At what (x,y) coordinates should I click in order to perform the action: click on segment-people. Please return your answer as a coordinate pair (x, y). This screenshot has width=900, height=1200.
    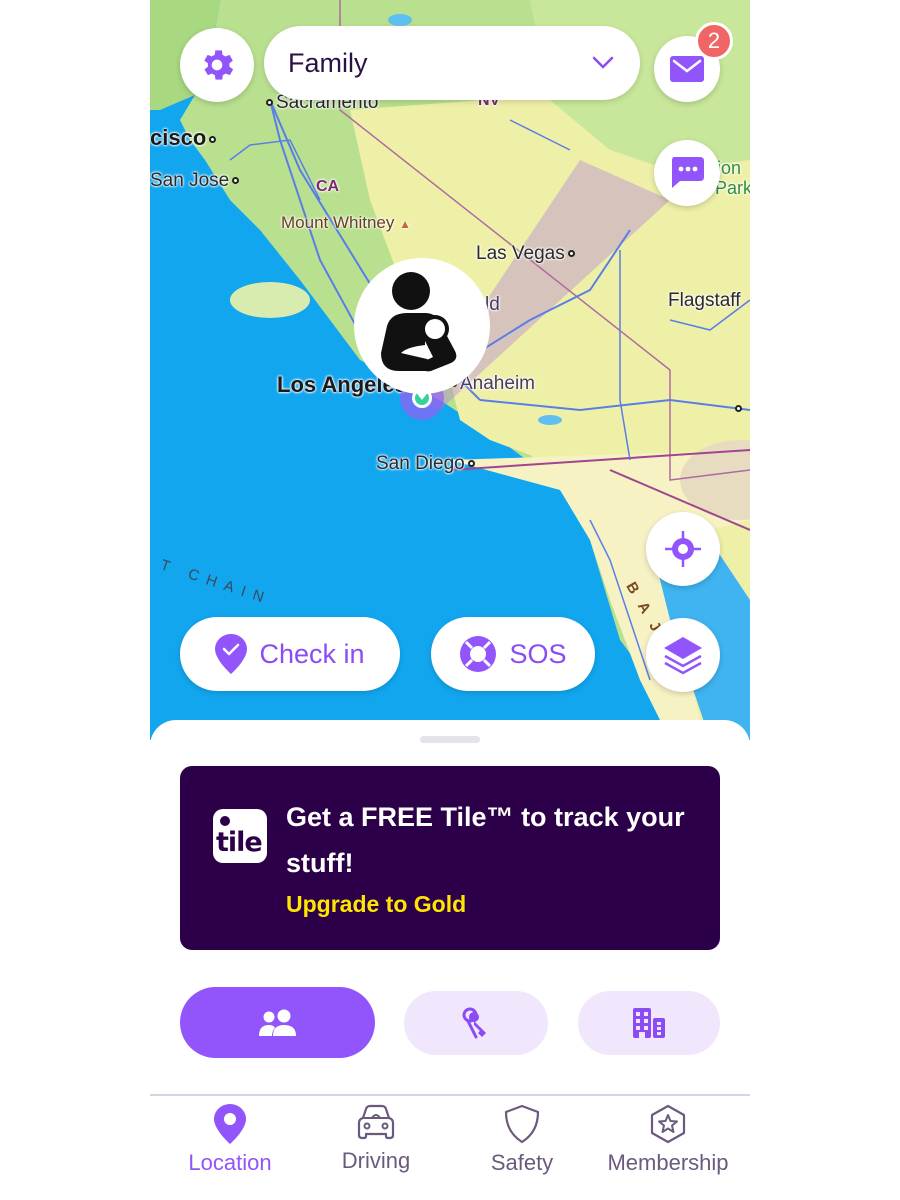
    Looking at the image, I should click on (277, 1022).